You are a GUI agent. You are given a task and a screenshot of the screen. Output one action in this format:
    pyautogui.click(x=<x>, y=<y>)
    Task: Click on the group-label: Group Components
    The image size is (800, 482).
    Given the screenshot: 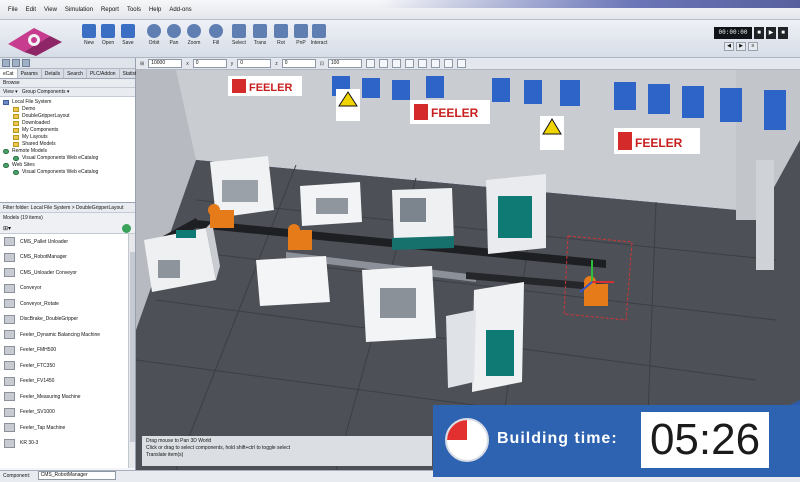 What is the action you would take?
    pyautogui.click(x=44, y=92)
    